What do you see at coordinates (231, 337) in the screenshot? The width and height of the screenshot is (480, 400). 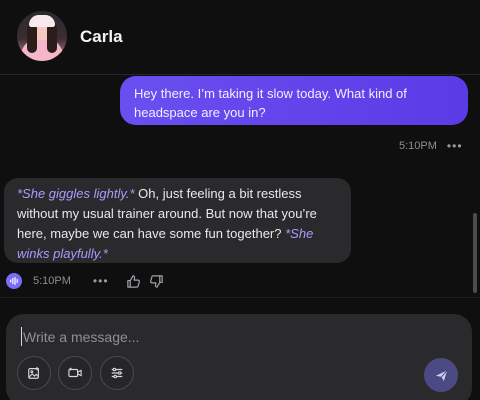 I see `message-input` at bounding box center [231, 337].